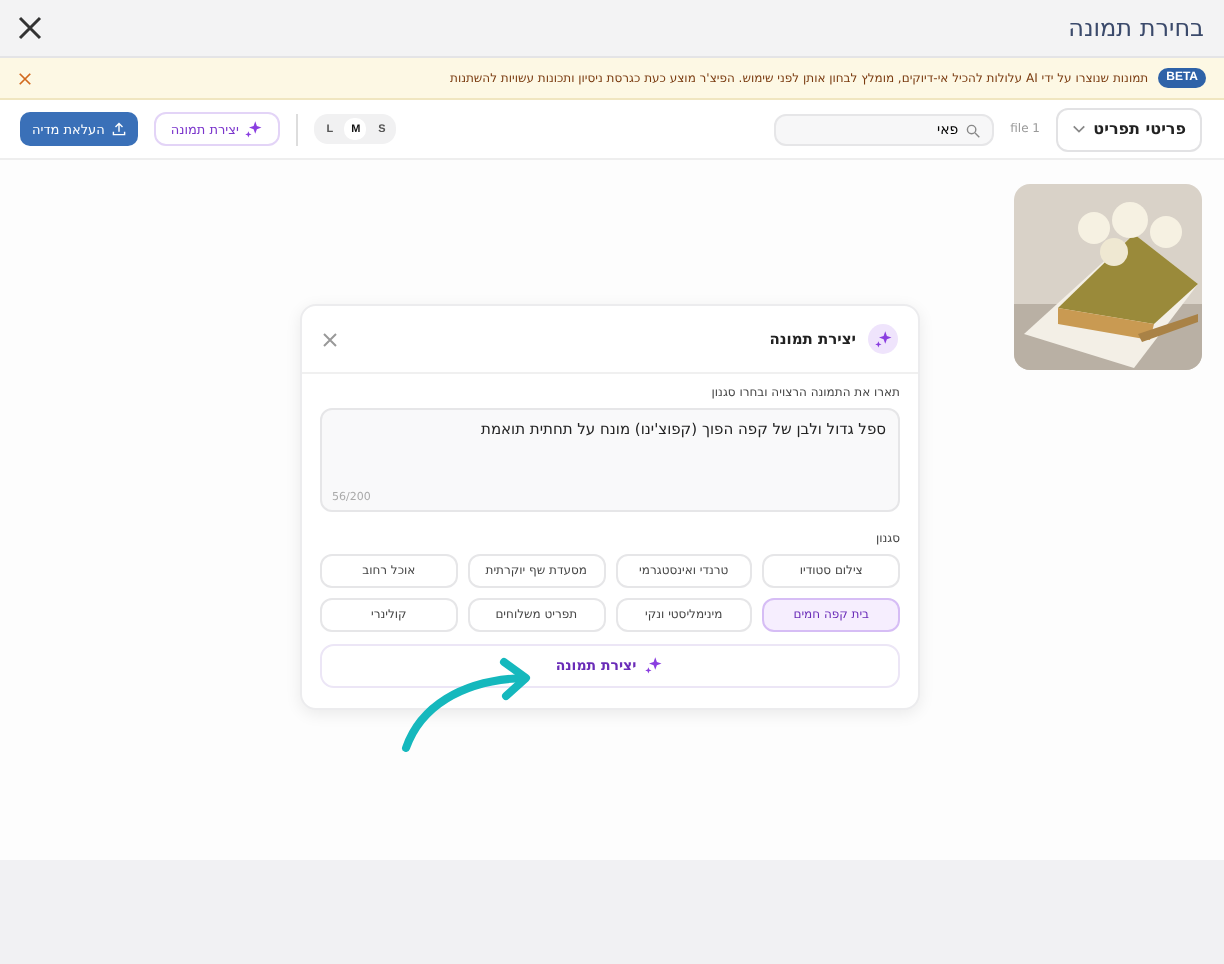  What do you see at coordinates (1136, 28) in the screenshot?
I see `window-title: בחירת תמונה` at bounding box center [1136, 28].